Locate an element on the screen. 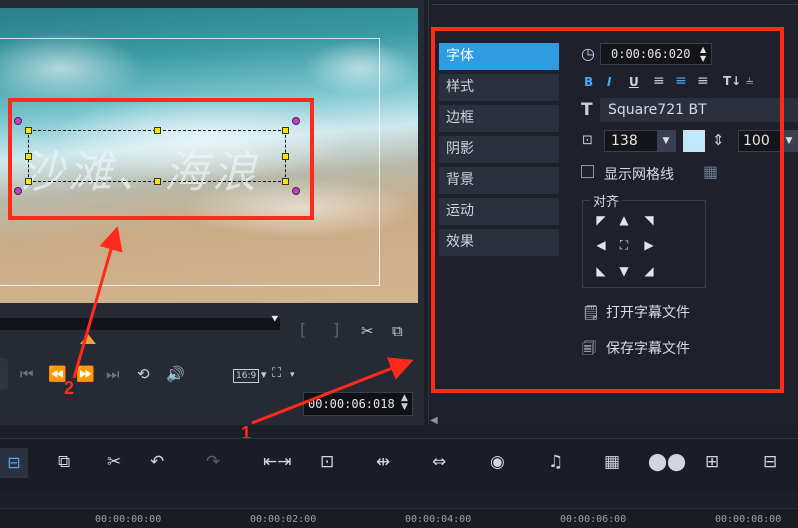  fit-timeline-icon: ⇤⇥ is located at coordinates (277, 462).